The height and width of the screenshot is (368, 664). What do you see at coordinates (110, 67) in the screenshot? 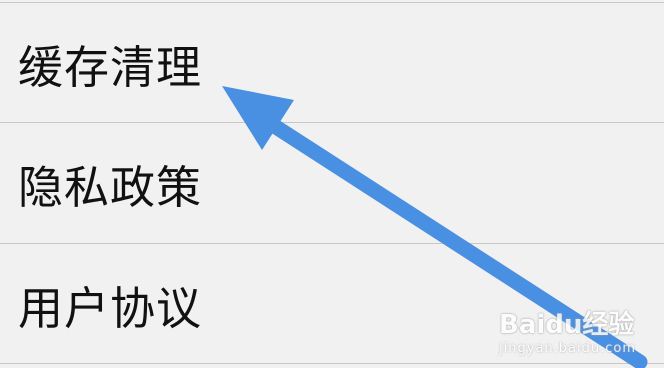
I see `menu-item-label: 缓存清理` at bounding box center [110, 67].